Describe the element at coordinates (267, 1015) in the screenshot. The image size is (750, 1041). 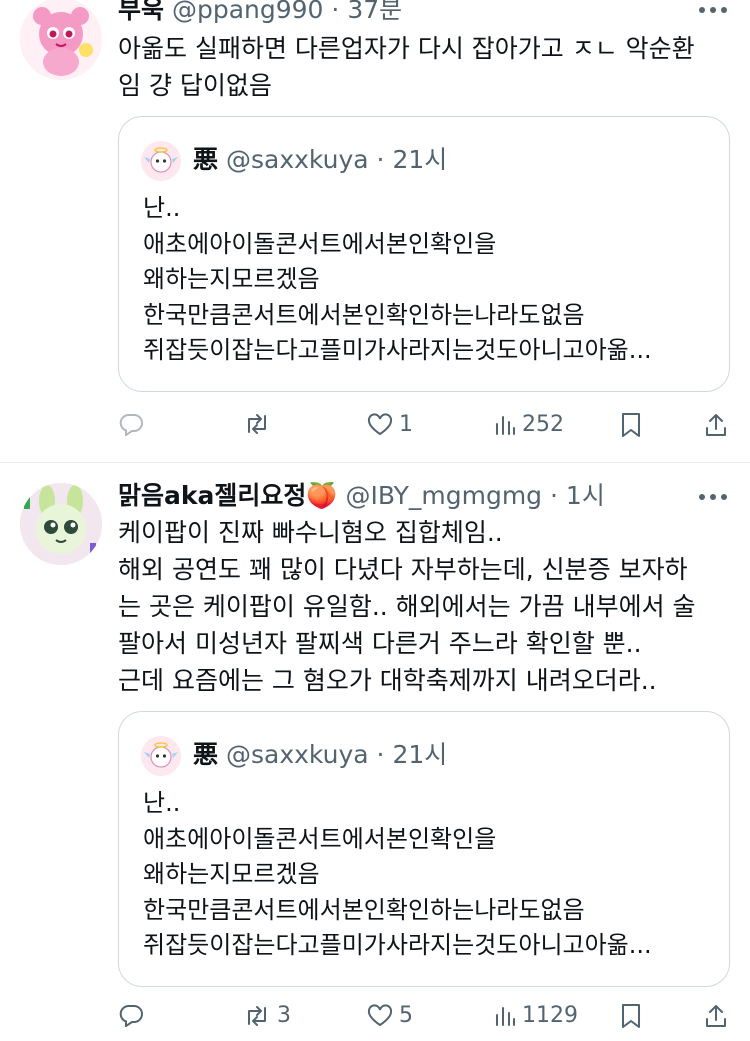
I see `retweet-button: 3` at that location.